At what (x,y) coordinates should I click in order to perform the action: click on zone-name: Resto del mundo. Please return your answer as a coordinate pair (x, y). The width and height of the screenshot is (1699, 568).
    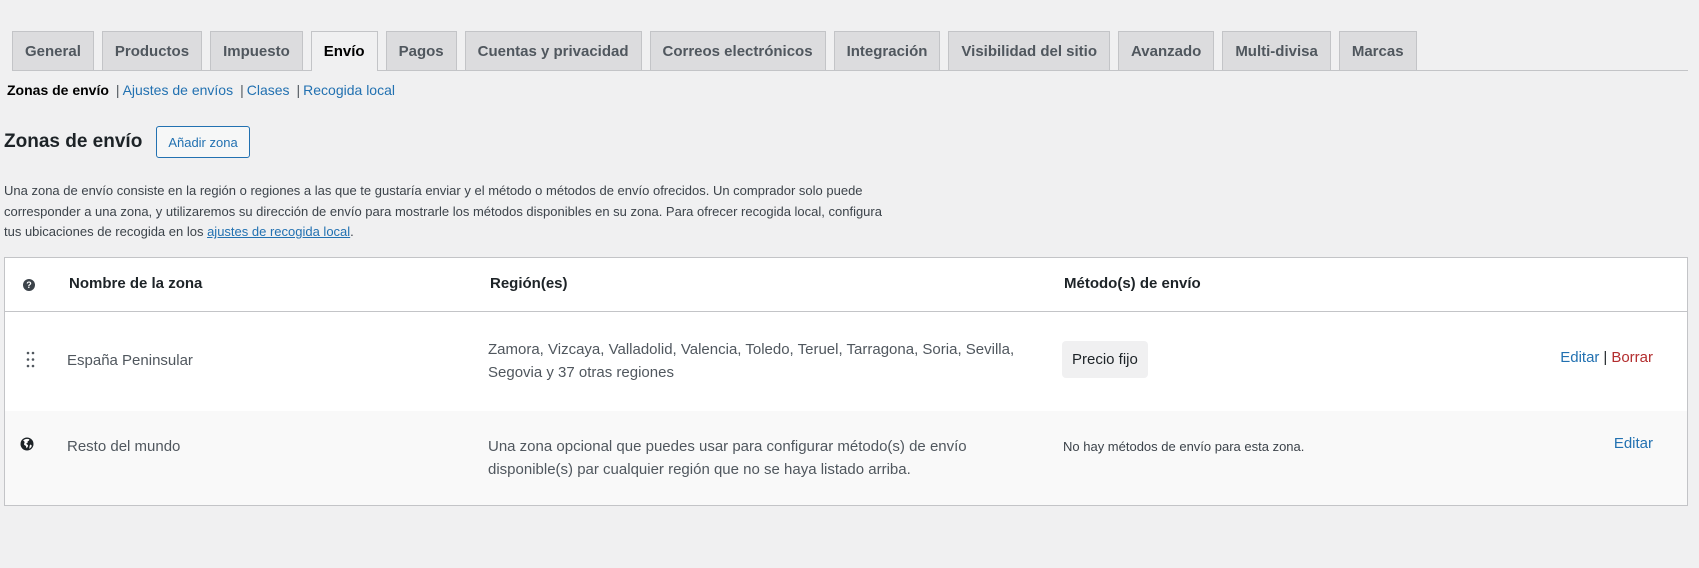
    Looking at the image, I should click on (124, 446).